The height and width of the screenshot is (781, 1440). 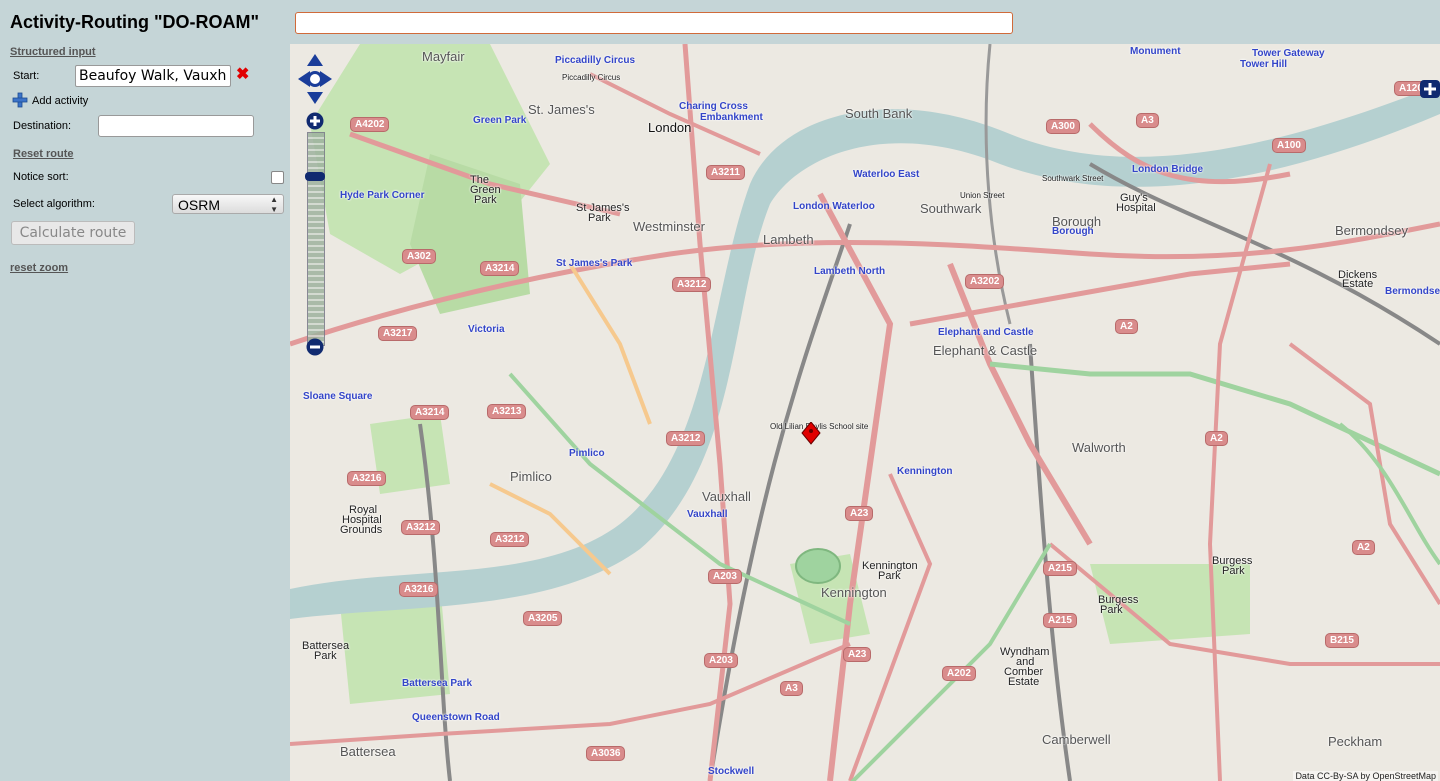 I want to click on map-label-queenstown-road: Queenstown Road, so click(x=456, y=717).